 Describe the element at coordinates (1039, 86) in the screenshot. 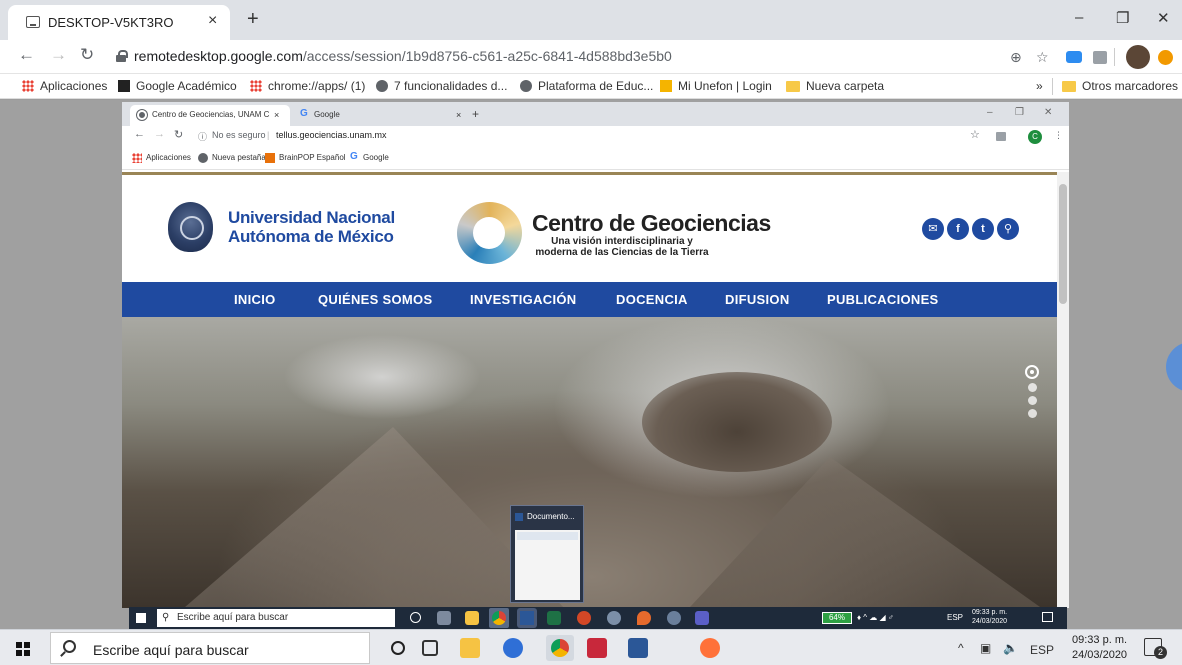

I see `bookmarks-overflow: »` at that location.